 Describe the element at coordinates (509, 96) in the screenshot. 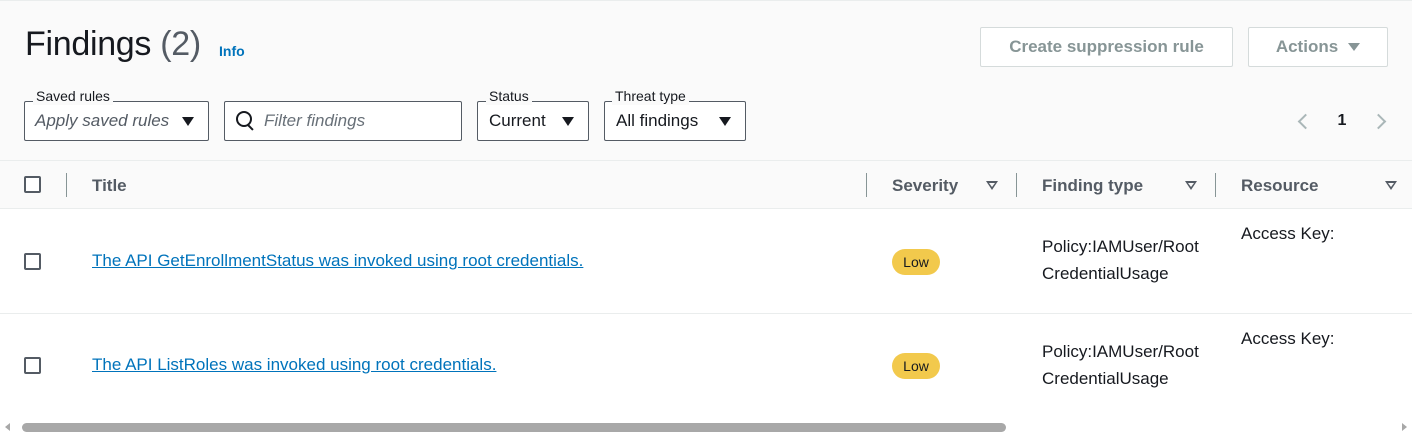

I see `status-label: Status` at that location.